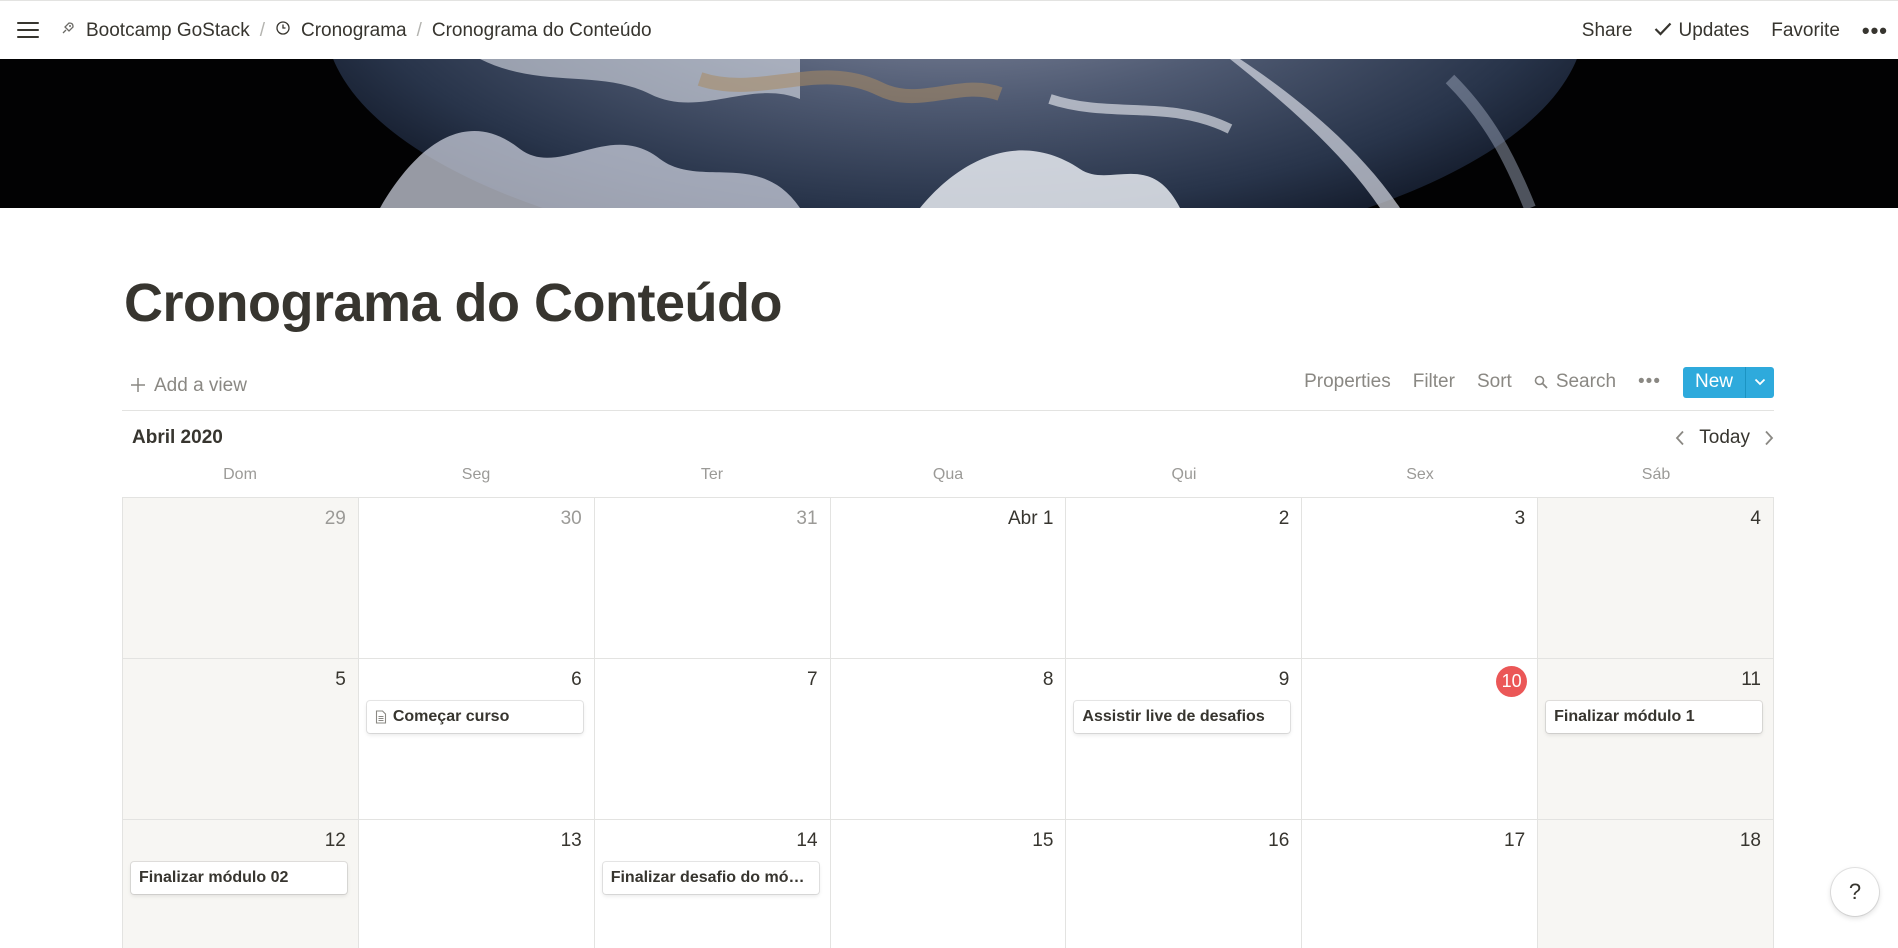 Image resolution: width=1898 pixels, height=948 pixels. Describe the element at coordinates (476, 578) in the screenshot. I see `calendar-day-cell: 30` at that location.